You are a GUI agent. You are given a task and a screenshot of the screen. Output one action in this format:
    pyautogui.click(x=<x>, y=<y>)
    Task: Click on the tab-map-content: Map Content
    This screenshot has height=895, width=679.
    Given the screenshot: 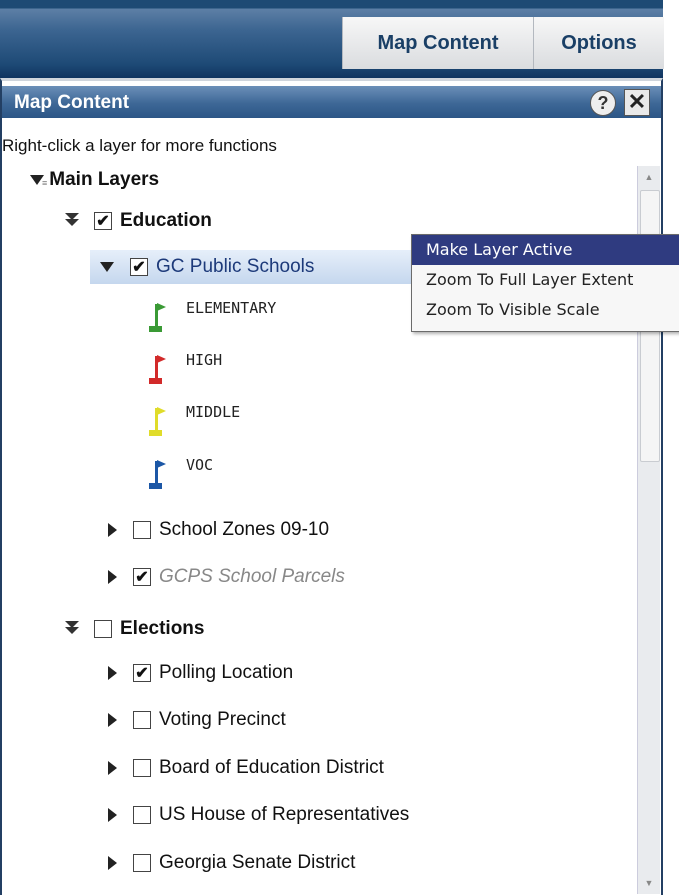 What is the action you would take?
    pyautogui.click(x=437, y=43)
    